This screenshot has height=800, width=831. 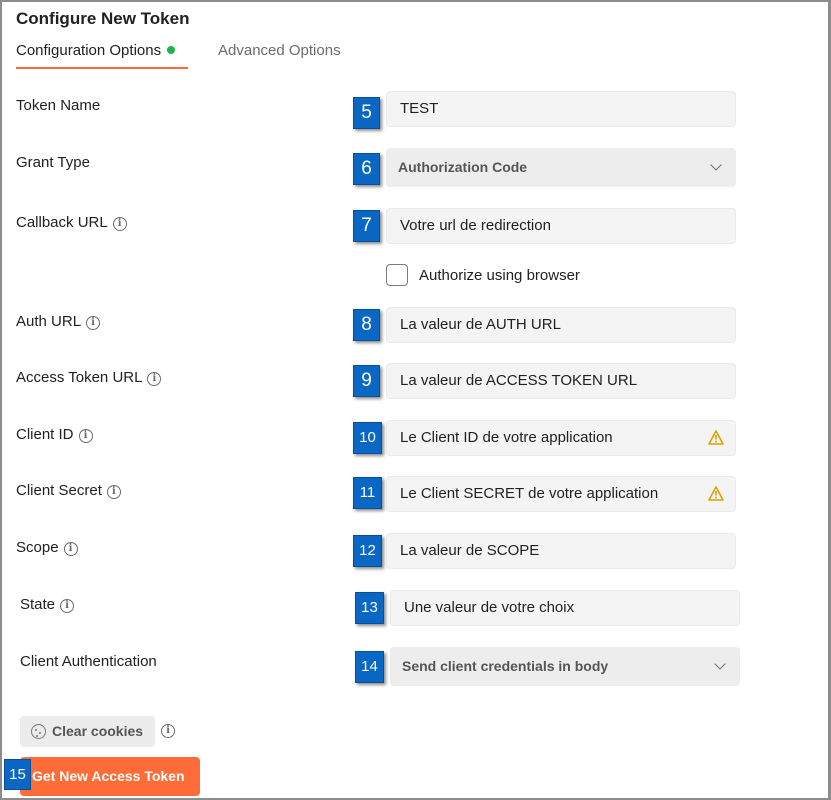 I want to click on auth-url-label-text: Auth URL, so click(x=49, y=321).